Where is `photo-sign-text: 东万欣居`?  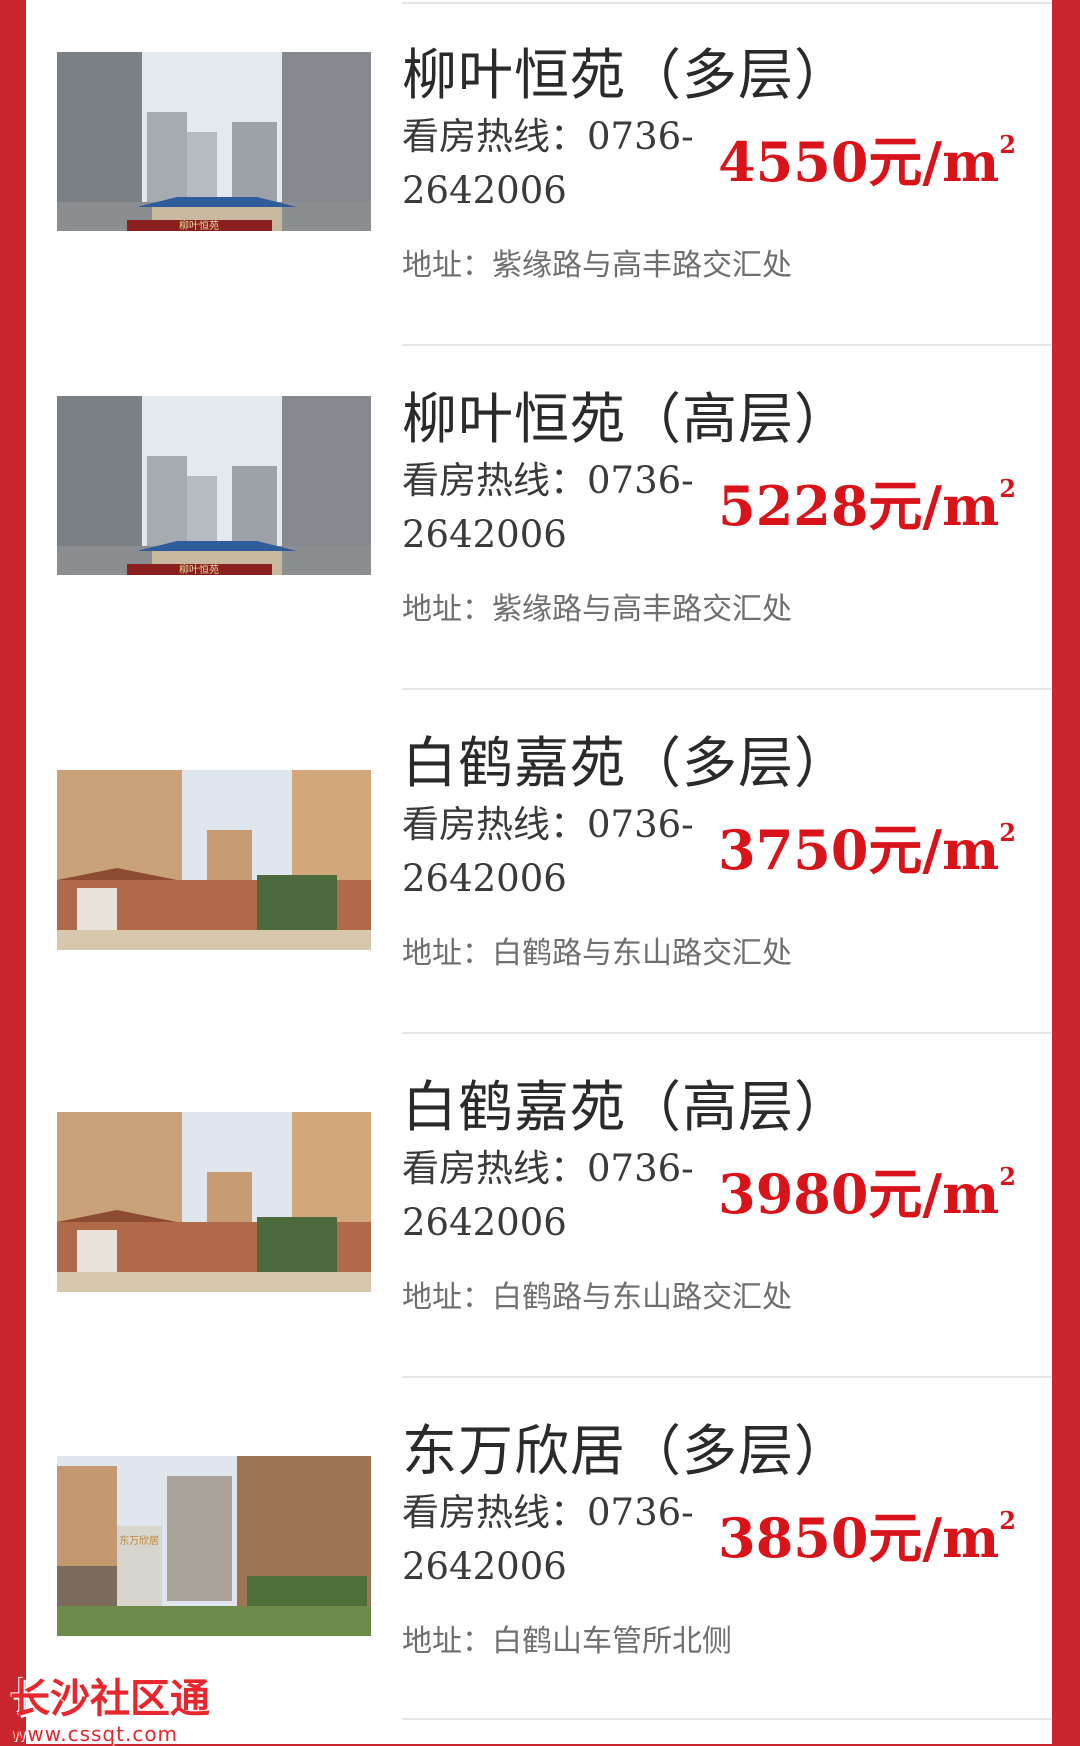 photo-sign-text: 东万欣居 is located at coordinates (139, 1540).